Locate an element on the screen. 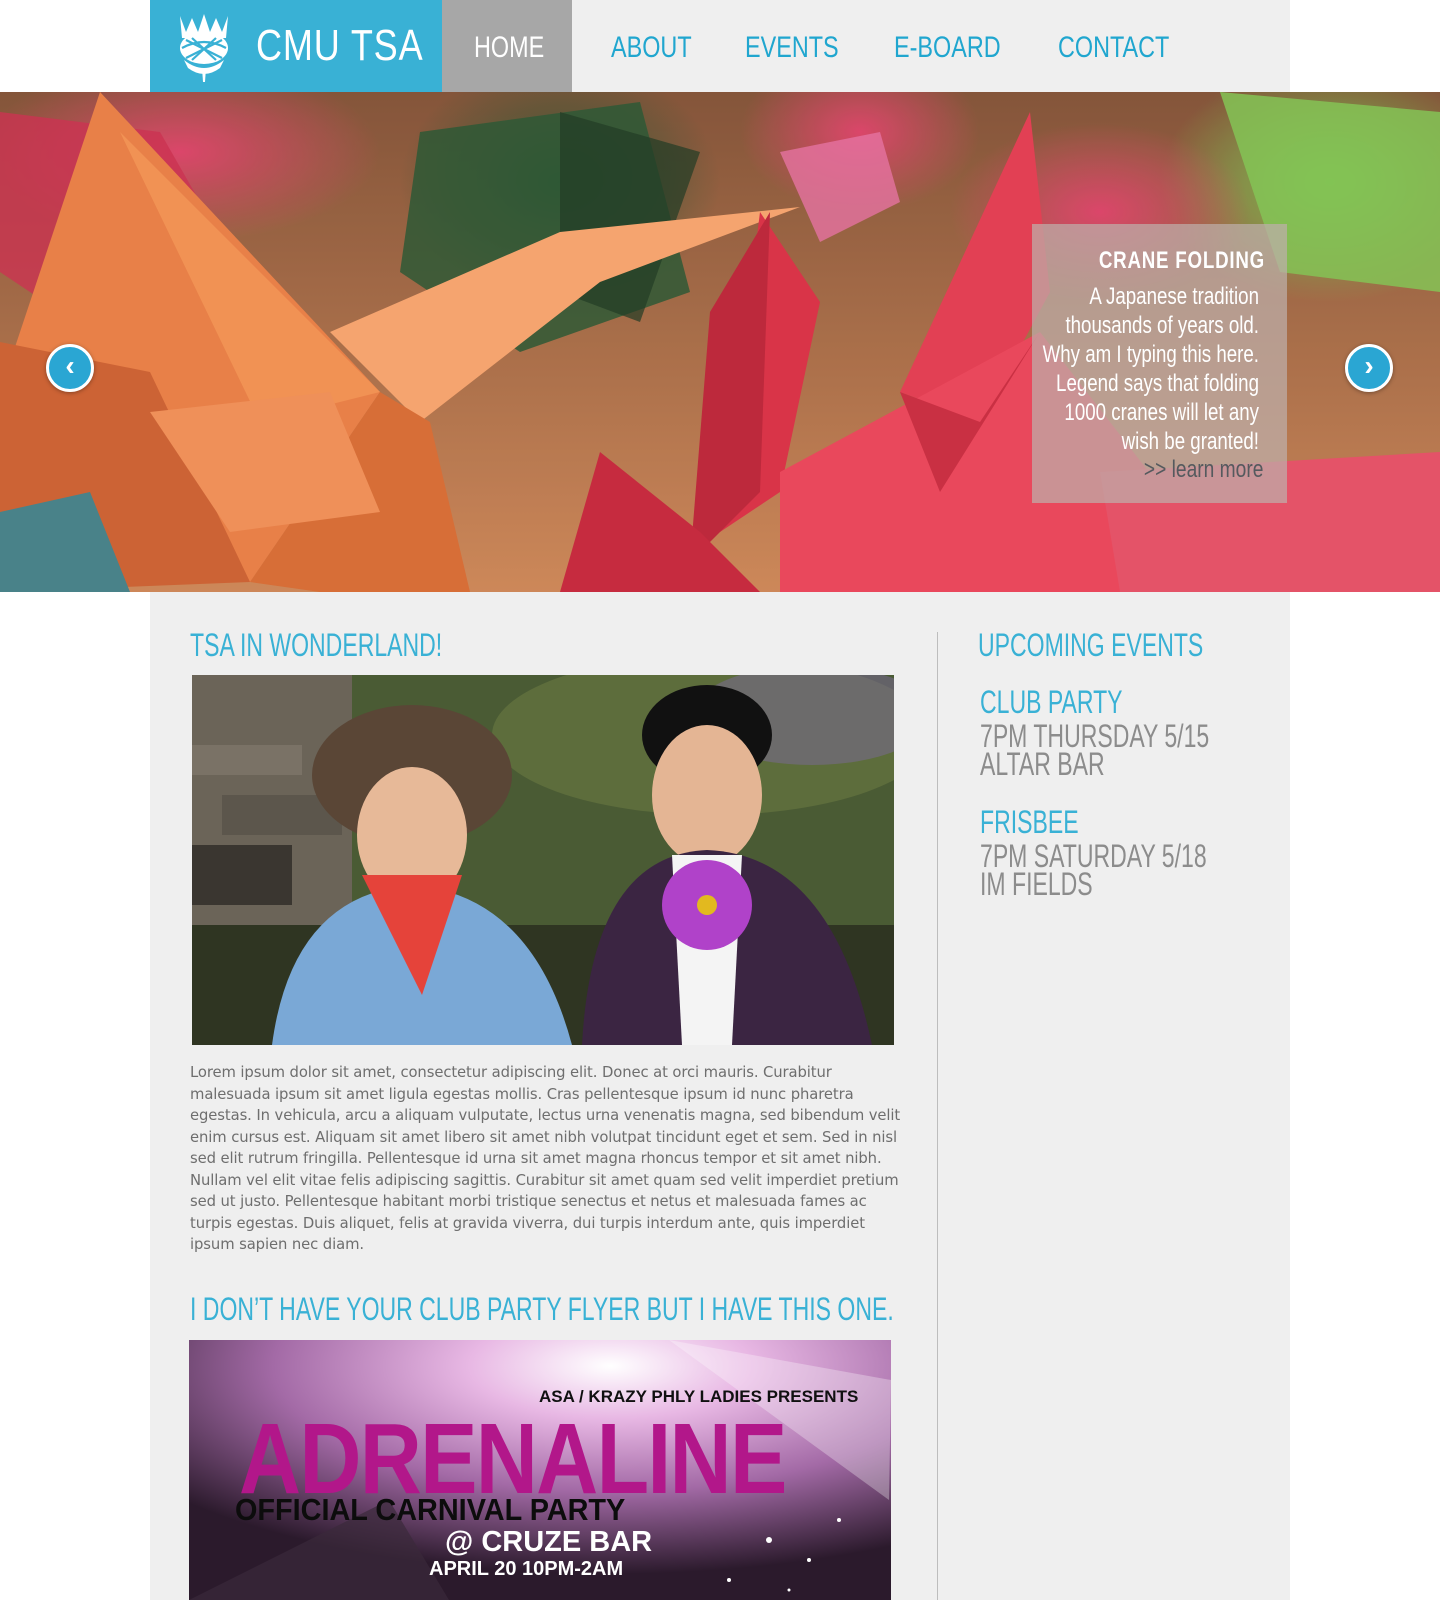 Image resolution: width=1440 pixels, height=1600 pixels. post-photo is located at coordinates (543, 860).